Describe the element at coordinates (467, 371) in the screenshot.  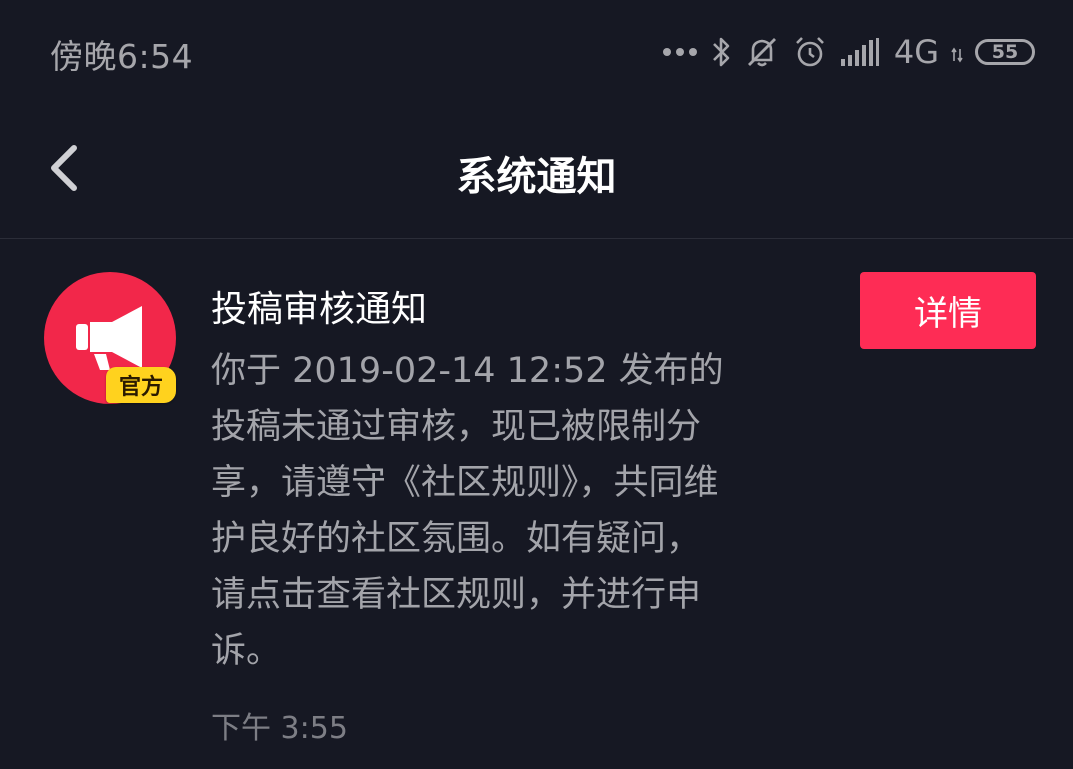
I see `notification-body-line: 你于 2019-02-14 12:52 发布的` at that location.